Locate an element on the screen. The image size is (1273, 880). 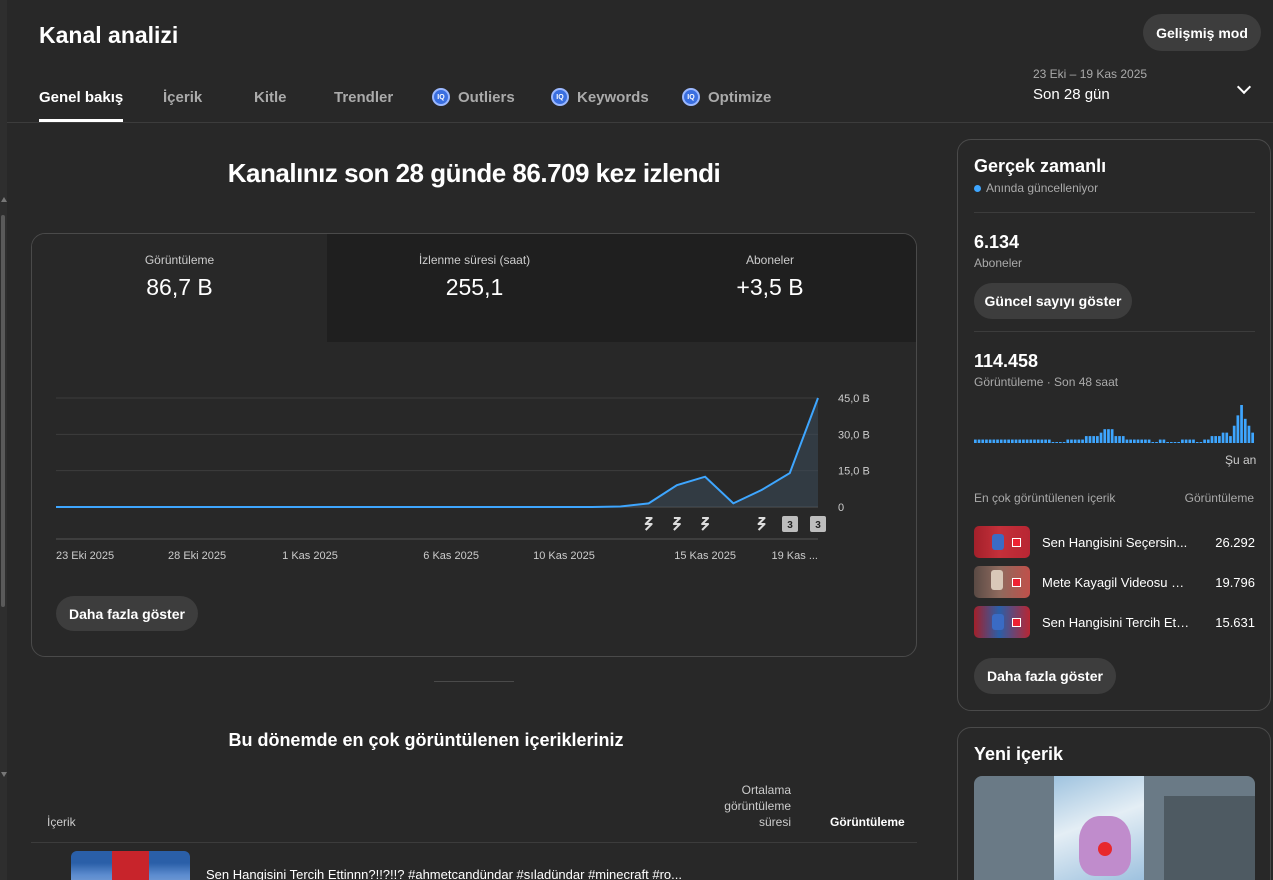
scroll-up-icon is located at coordinates (4, 199).